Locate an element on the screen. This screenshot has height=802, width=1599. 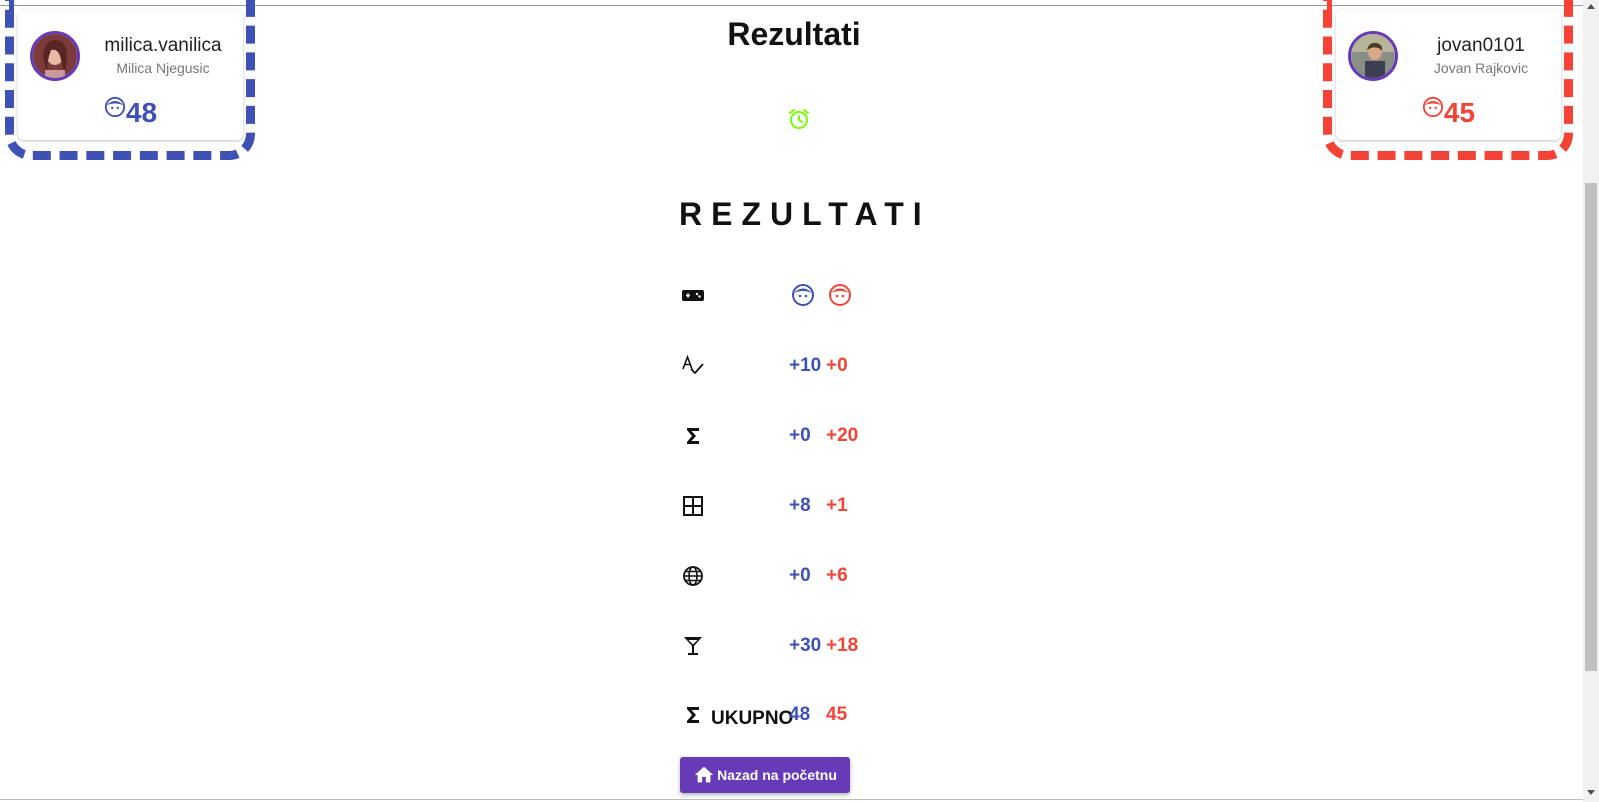
grid-icon is located at coordinates (693, 506).